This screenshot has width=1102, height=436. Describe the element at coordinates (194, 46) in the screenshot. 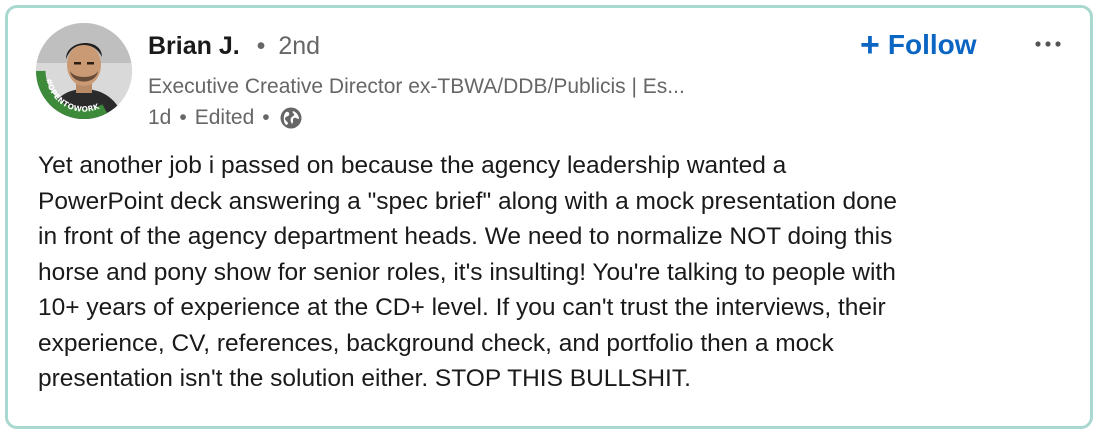

I see `author-name: Brian J.` at that location.